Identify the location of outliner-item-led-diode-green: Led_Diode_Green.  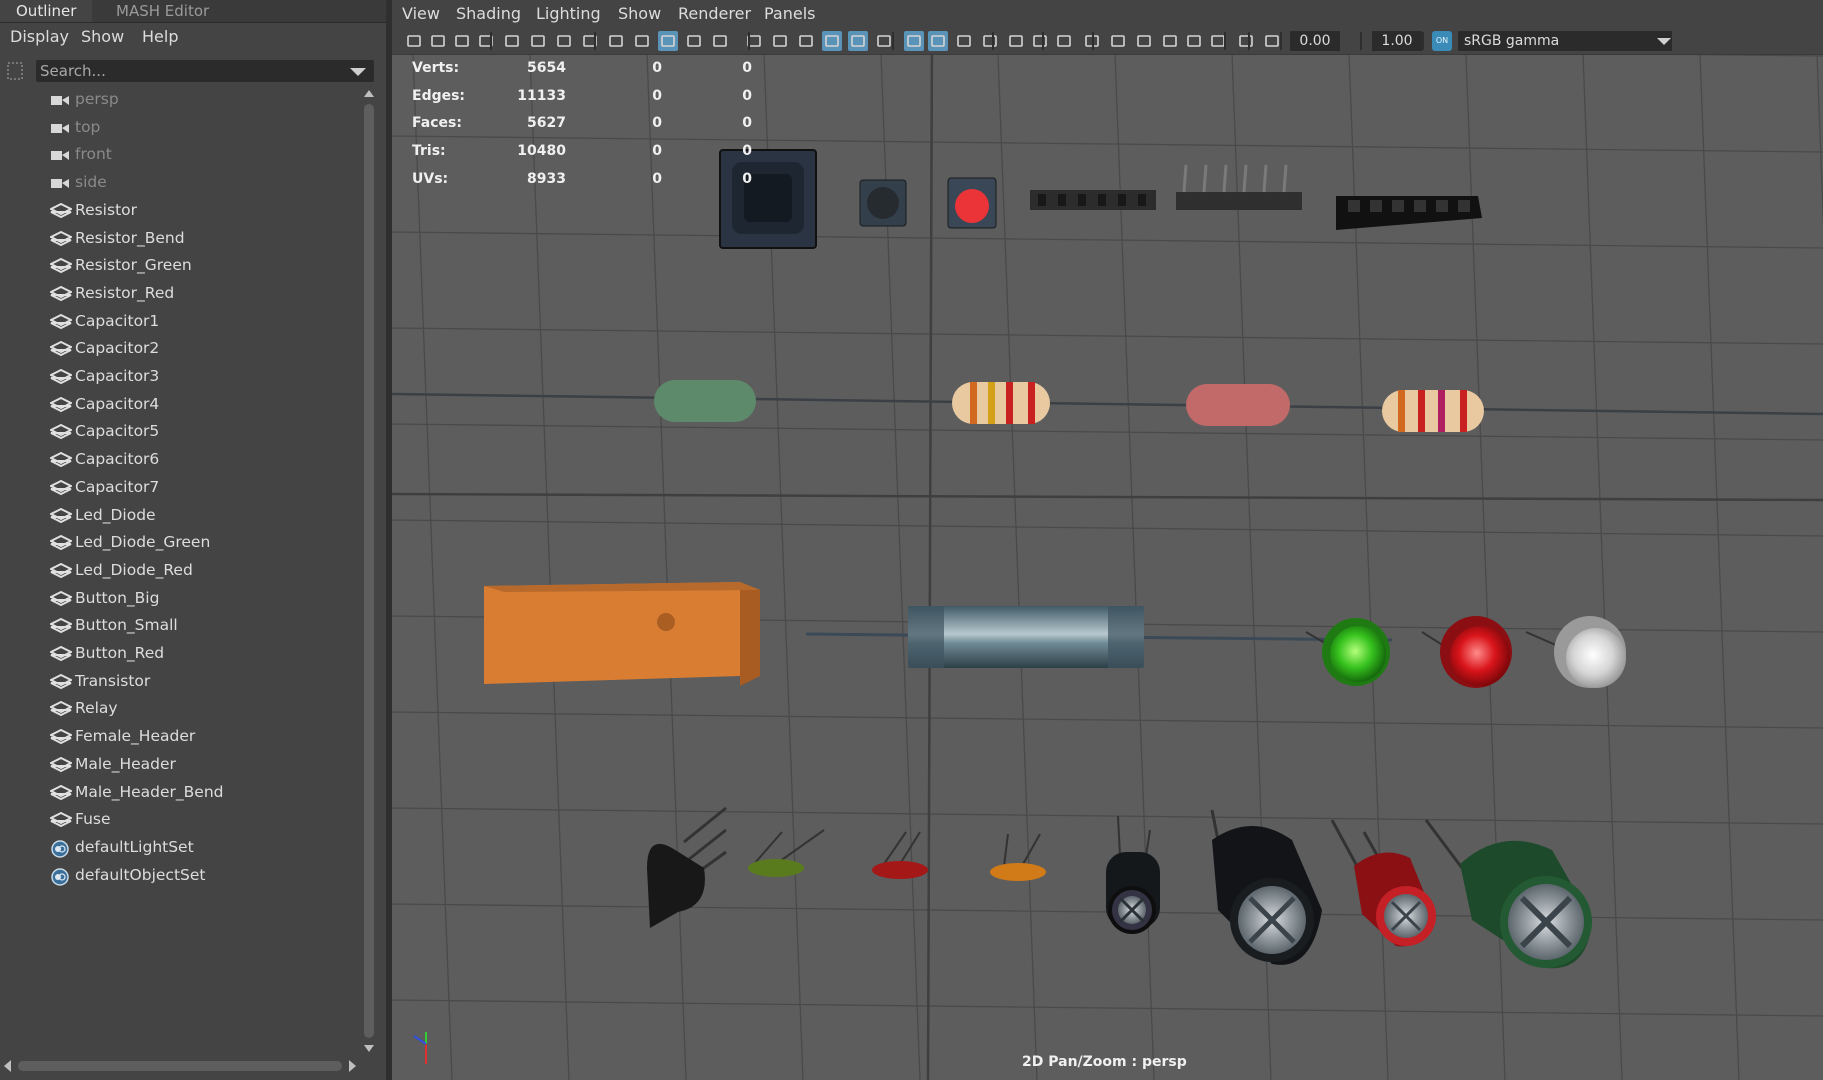
(180, 543).